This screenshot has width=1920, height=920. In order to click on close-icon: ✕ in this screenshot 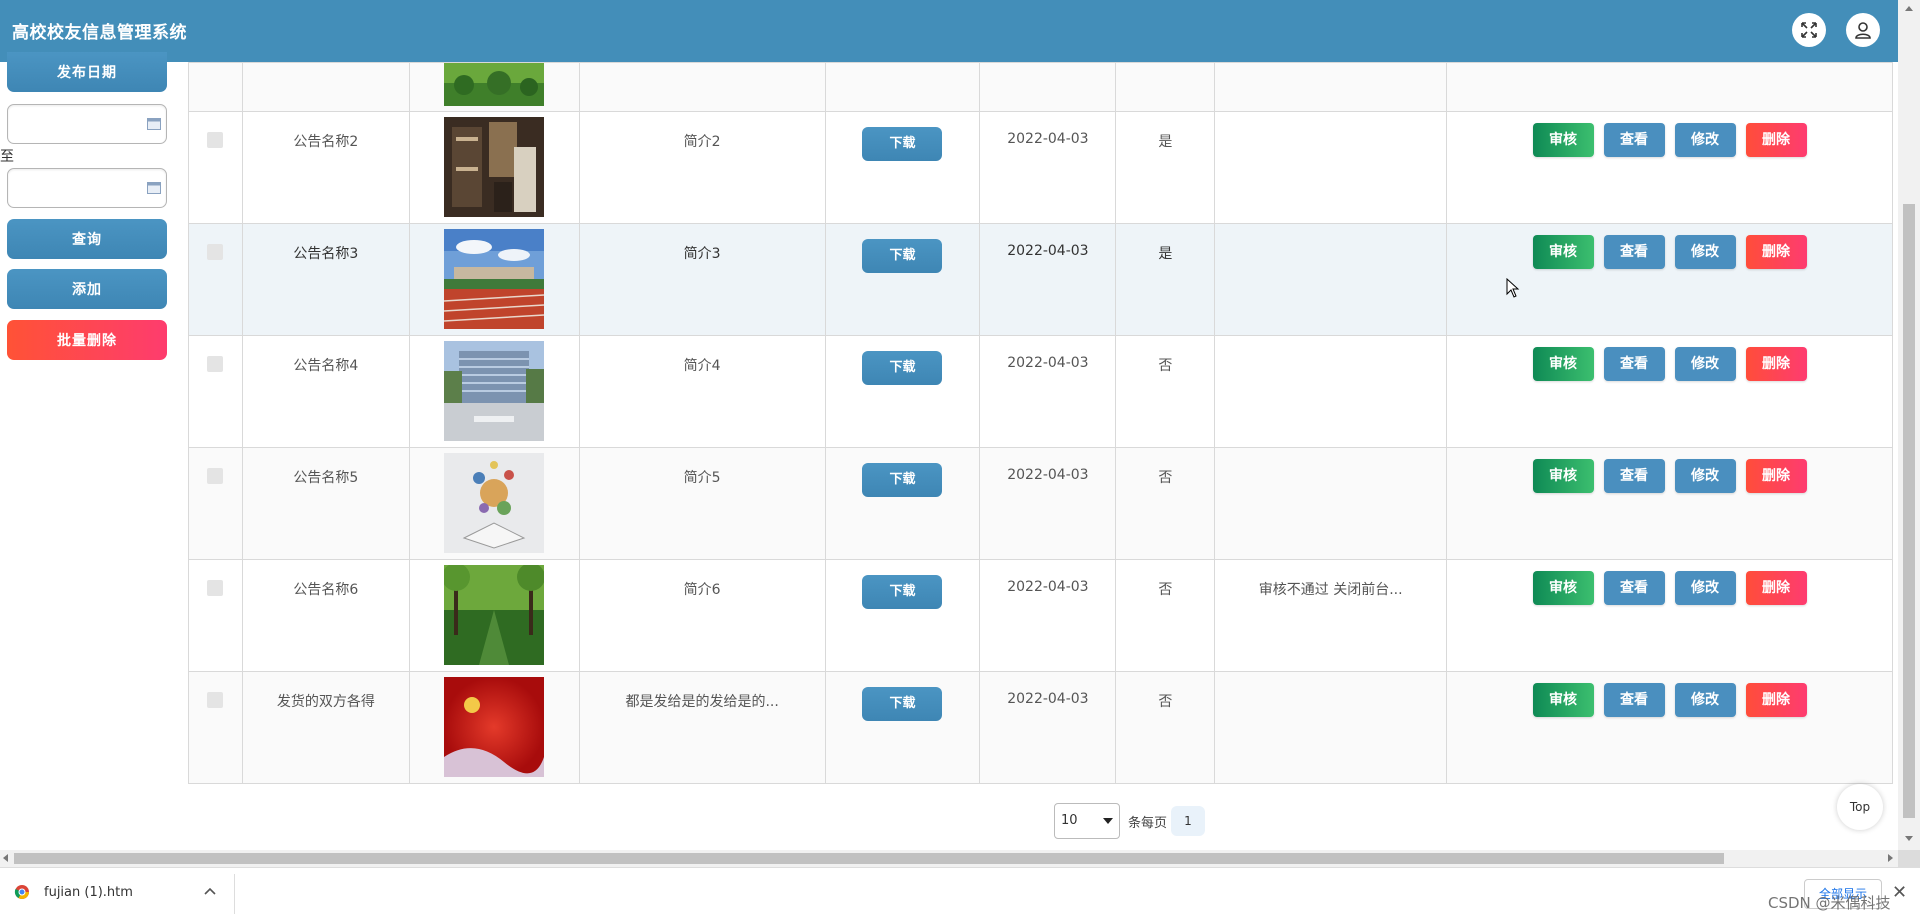, I will do `click(1899, 892)`.